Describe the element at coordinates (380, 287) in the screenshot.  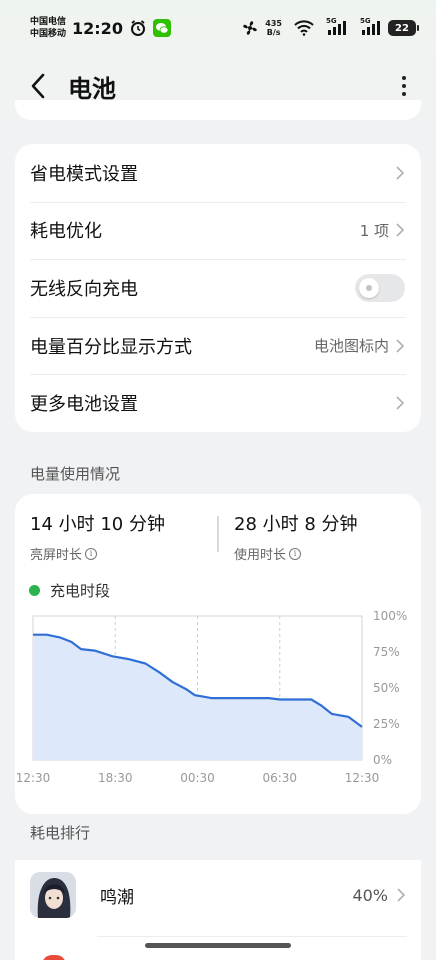
I see `wireless-reverse-charging-toggle` at that location.